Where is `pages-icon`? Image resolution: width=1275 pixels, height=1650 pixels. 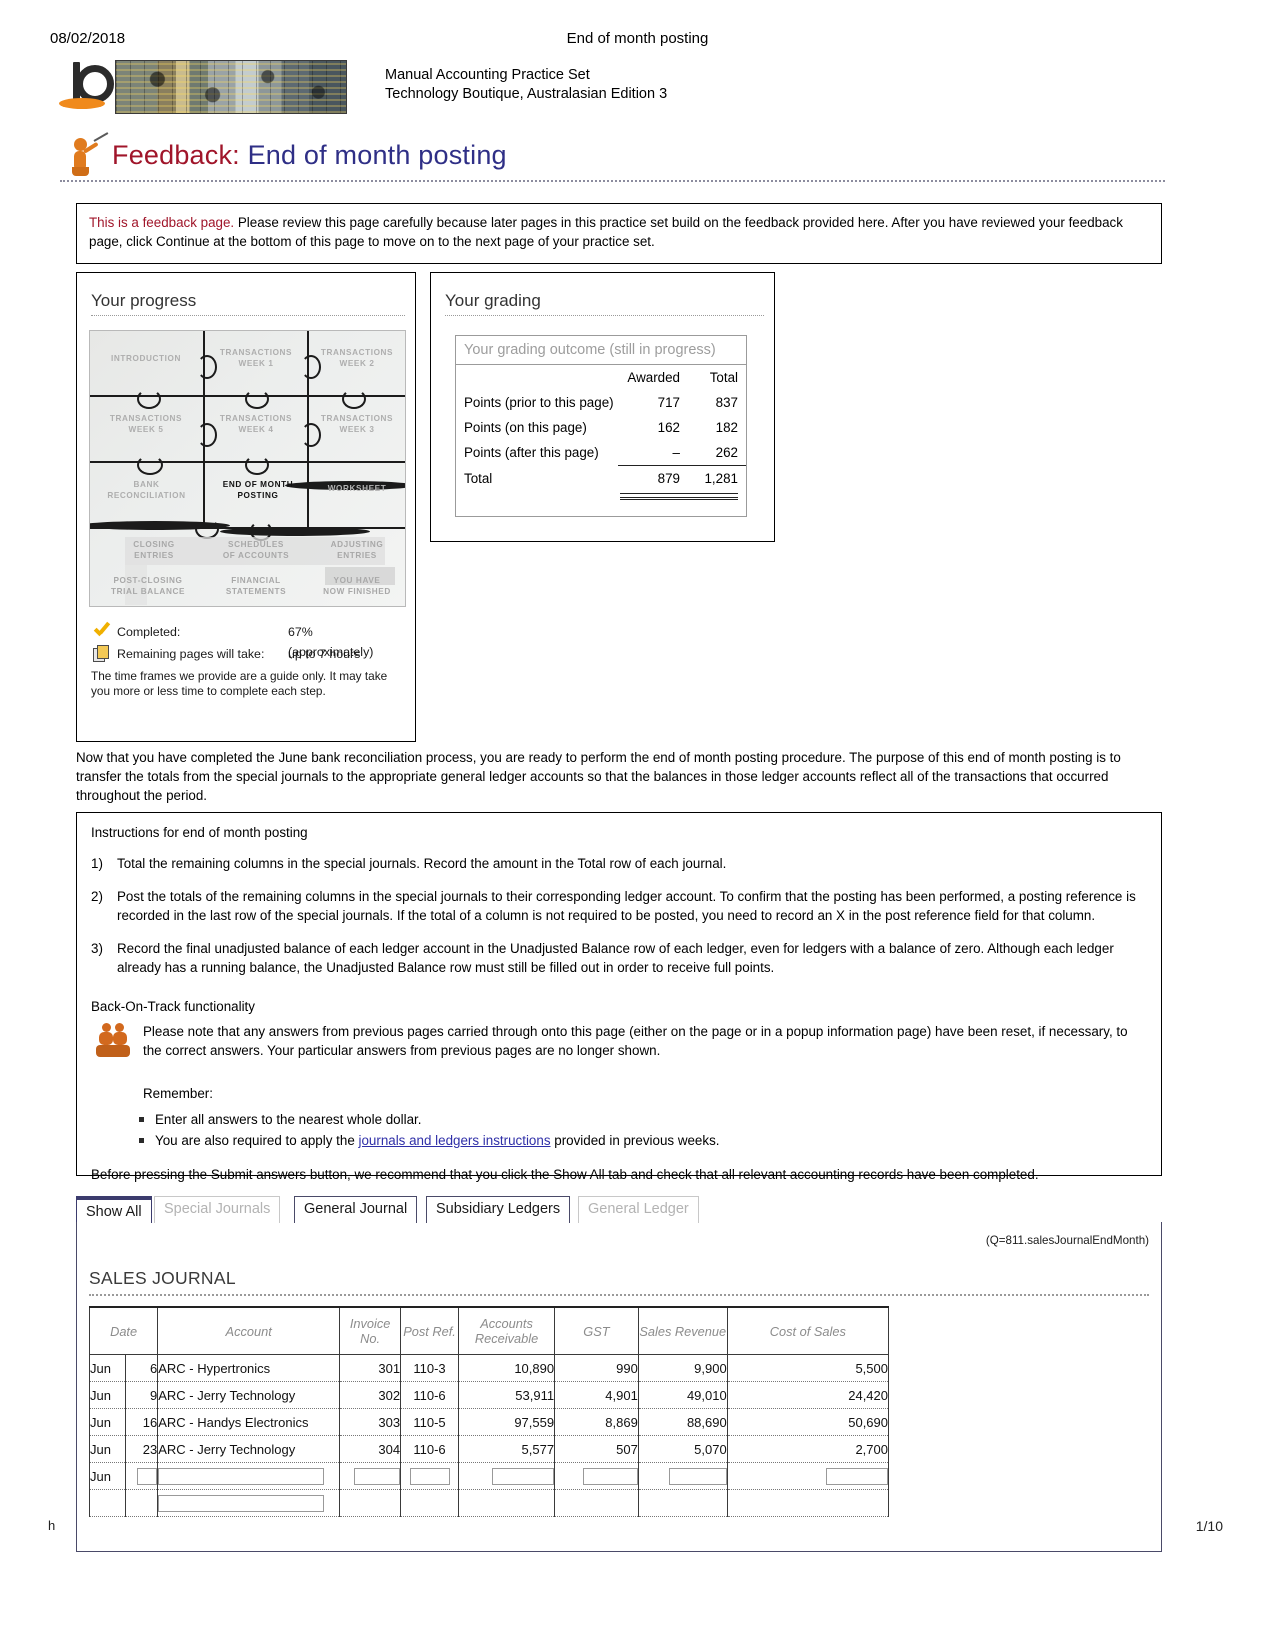
pages-icon is located at coordinates (101, 653).